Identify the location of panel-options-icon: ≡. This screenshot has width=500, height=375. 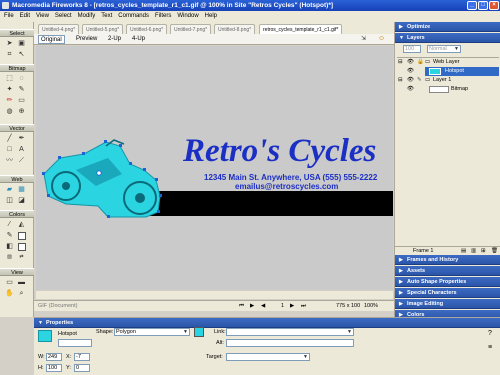
(490, 347).